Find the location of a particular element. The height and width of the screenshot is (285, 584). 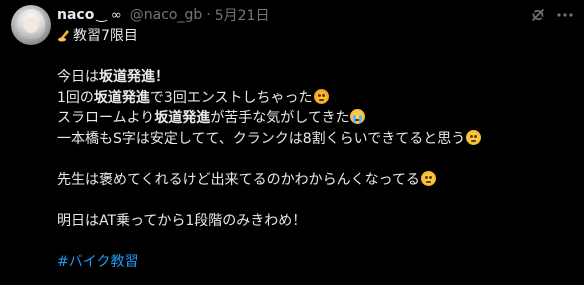

writing-hand-icon is located at coordinates (63, 36).